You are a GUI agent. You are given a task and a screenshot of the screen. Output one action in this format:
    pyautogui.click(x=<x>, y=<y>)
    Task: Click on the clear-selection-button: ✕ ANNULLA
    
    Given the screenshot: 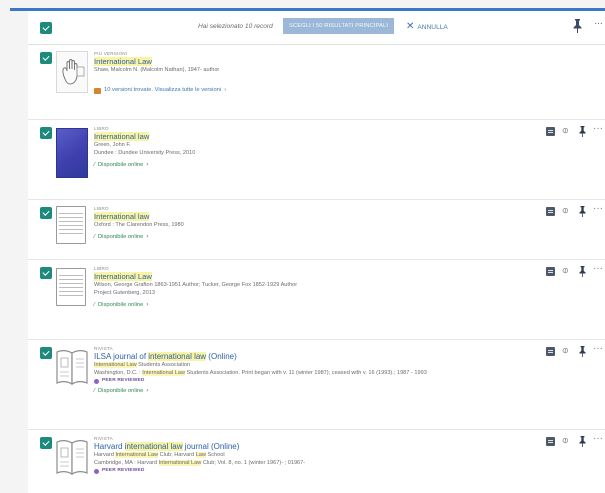 What is the action you would take?
    pyautogui.click(x=427, y=27)
    